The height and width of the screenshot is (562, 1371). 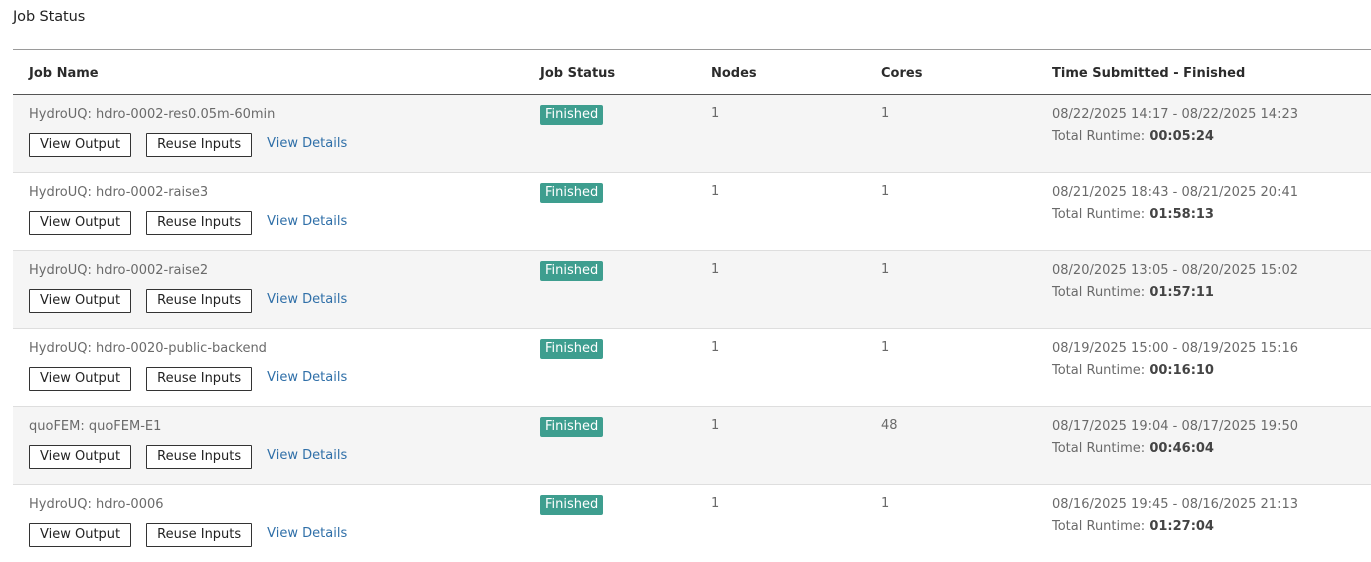 What do you see at coordinates (951, 72) in the screenshot?
I see `column-header-cores: Cores` at bounding box center [951, 72].